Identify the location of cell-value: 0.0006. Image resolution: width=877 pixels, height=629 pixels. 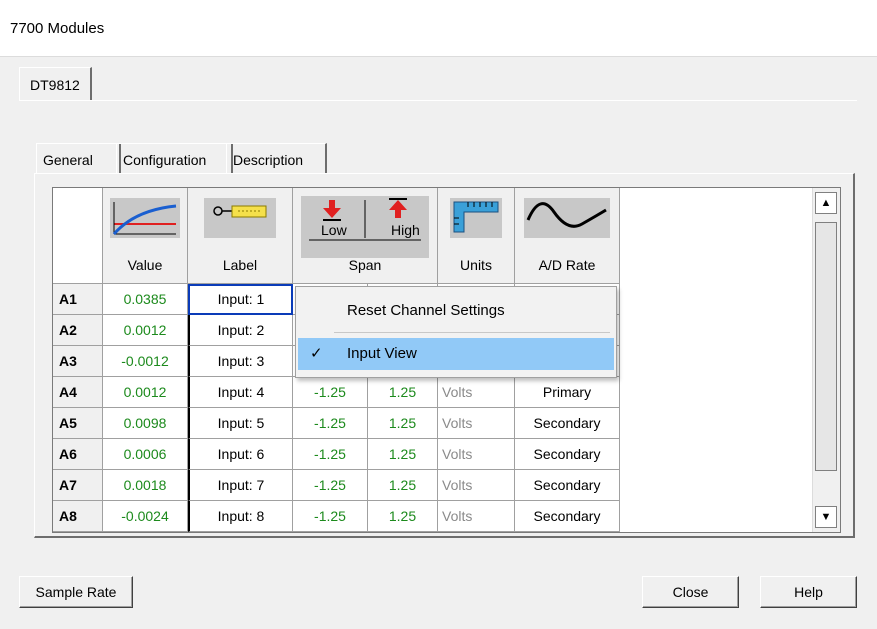
(145, 454).